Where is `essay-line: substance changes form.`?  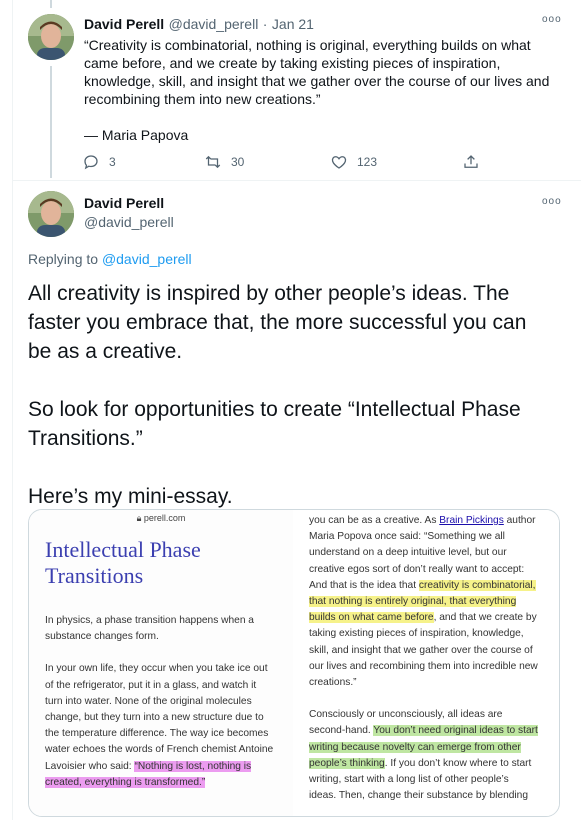 essay-line: substance changes form. is located at coordinates (102, 637).